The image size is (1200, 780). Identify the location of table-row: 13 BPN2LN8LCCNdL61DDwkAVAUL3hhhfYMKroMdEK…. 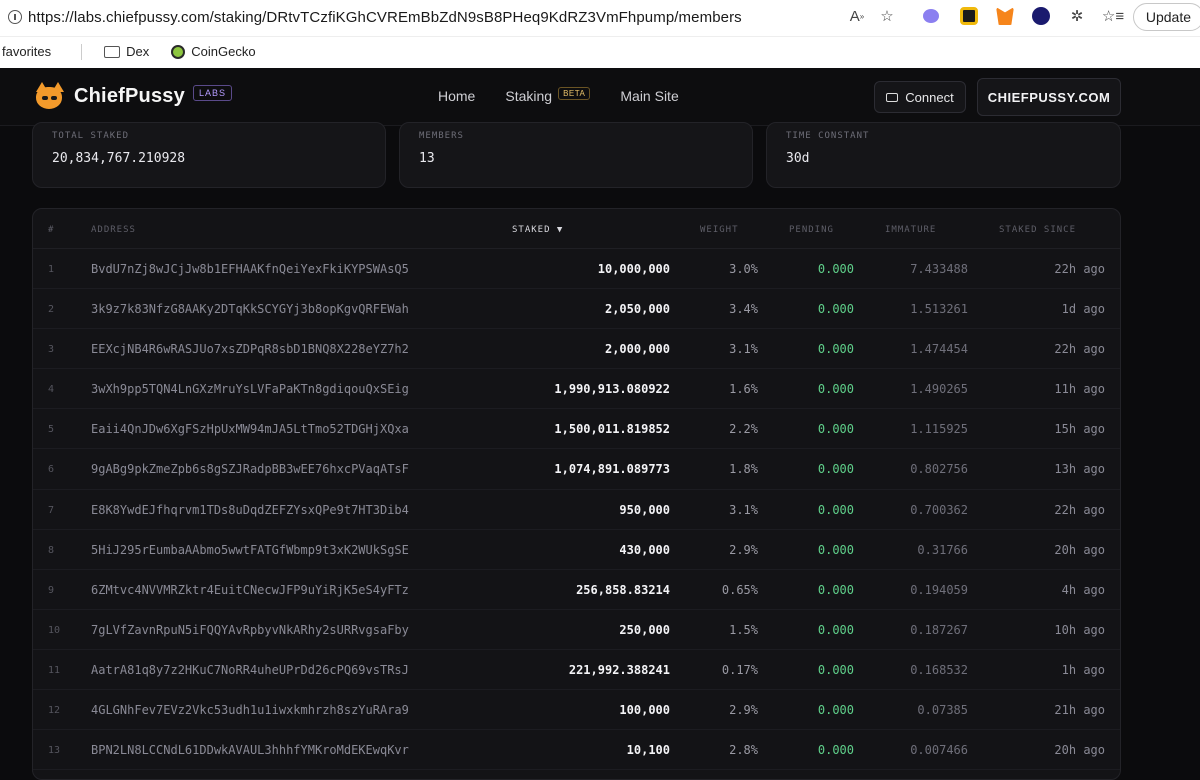
(576, 750).